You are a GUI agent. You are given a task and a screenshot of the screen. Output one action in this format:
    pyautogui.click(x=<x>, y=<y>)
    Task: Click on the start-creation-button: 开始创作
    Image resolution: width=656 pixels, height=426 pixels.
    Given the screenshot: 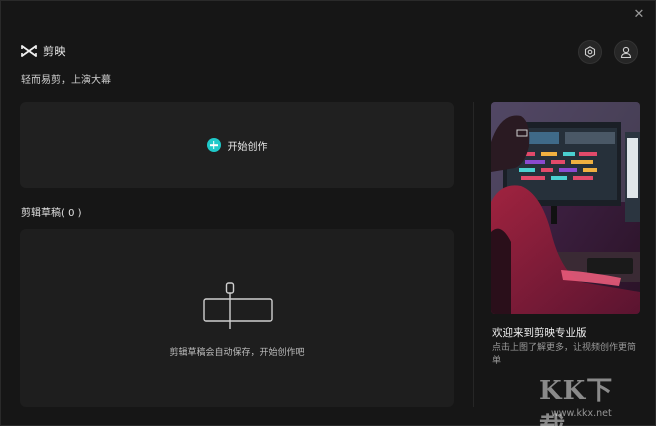 What is the action you would take?
    pyautogui.click(x=237, y=145)
    